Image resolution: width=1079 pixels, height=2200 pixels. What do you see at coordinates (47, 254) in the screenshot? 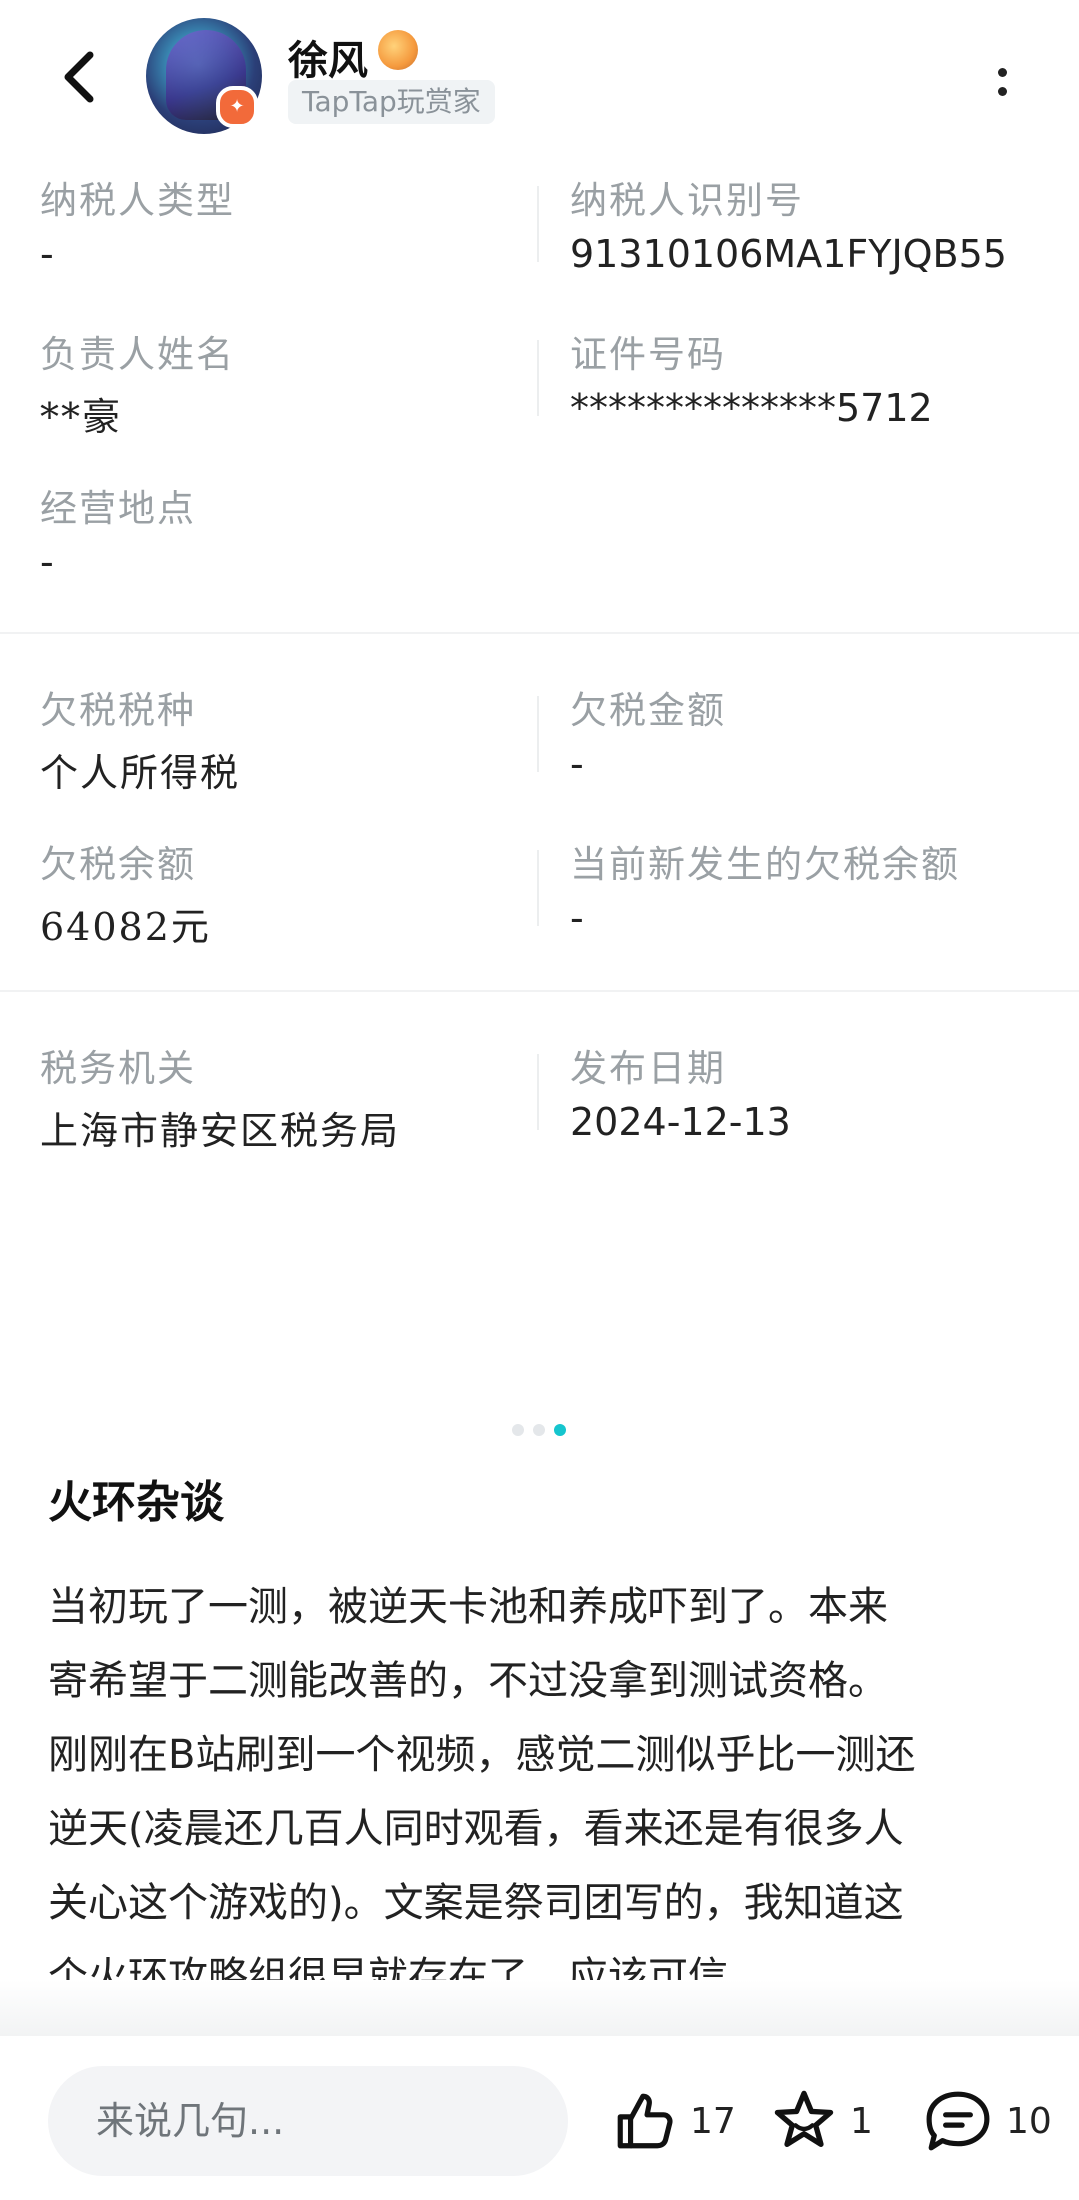
I see `taxpayer-type-value: -` at bounding box center [47, 254].